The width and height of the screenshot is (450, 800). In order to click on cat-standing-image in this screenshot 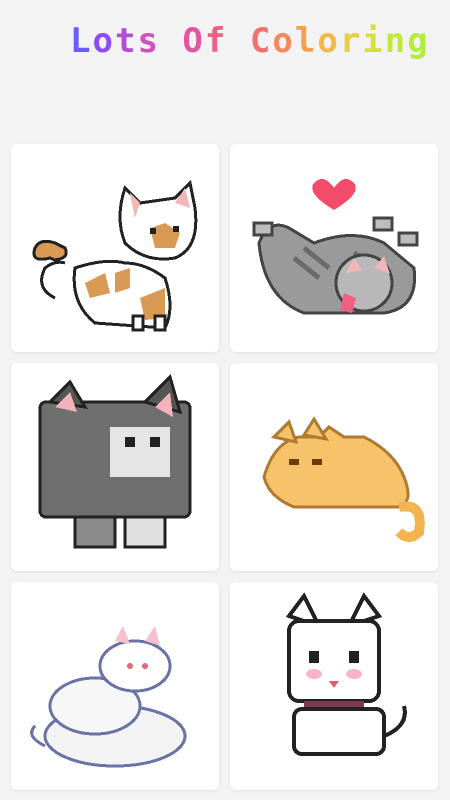, I will do `click(115, 255)`.